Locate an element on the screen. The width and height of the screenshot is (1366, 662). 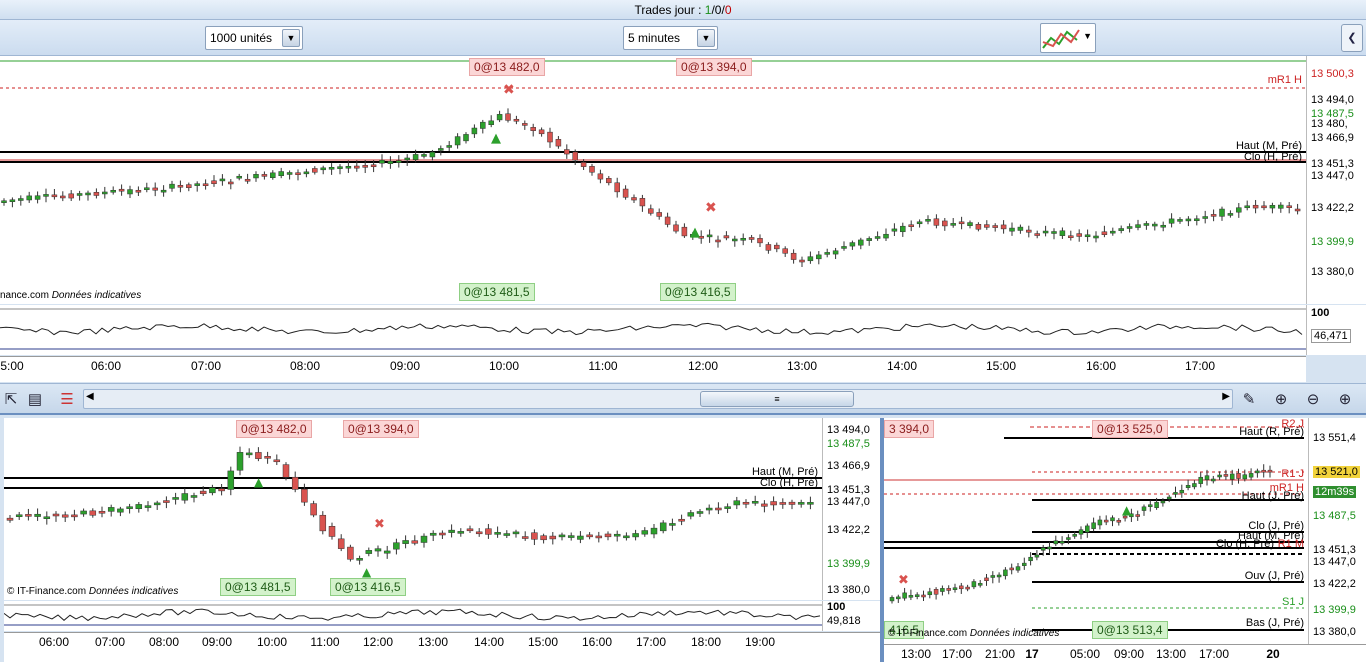
indicators-icon: ☰ is located at coordinates (67, 400).